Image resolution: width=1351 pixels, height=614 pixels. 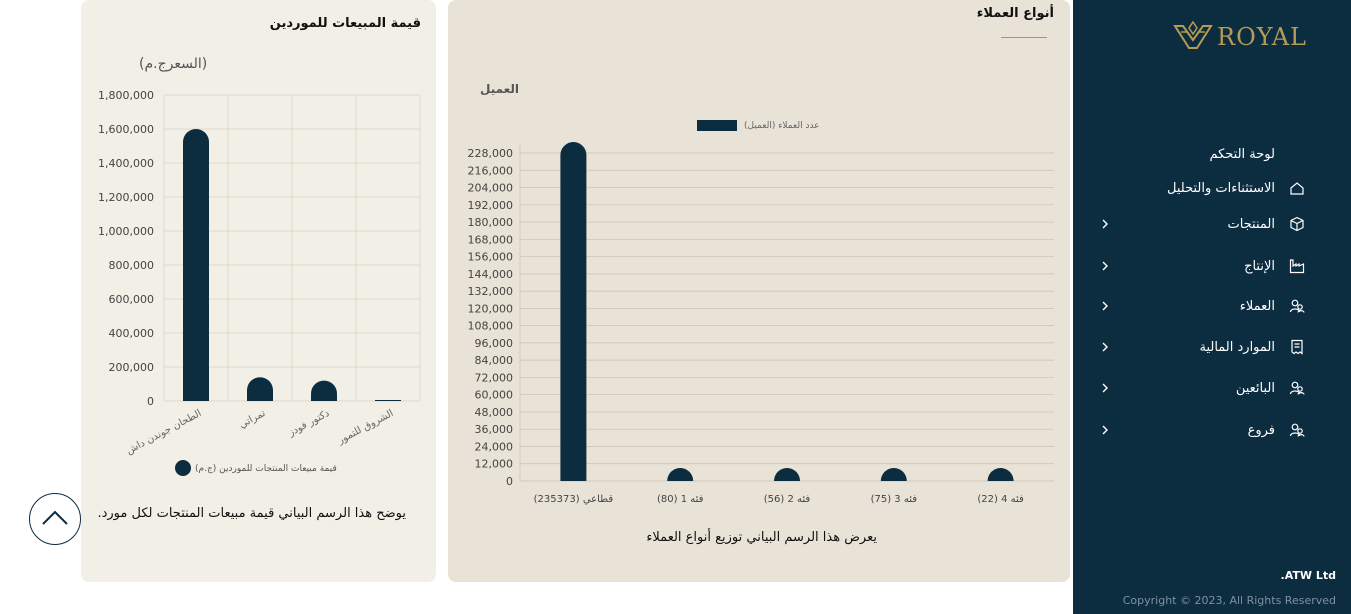 I want to click on logo-text: ROYAL, so click(x=1262, y=37).